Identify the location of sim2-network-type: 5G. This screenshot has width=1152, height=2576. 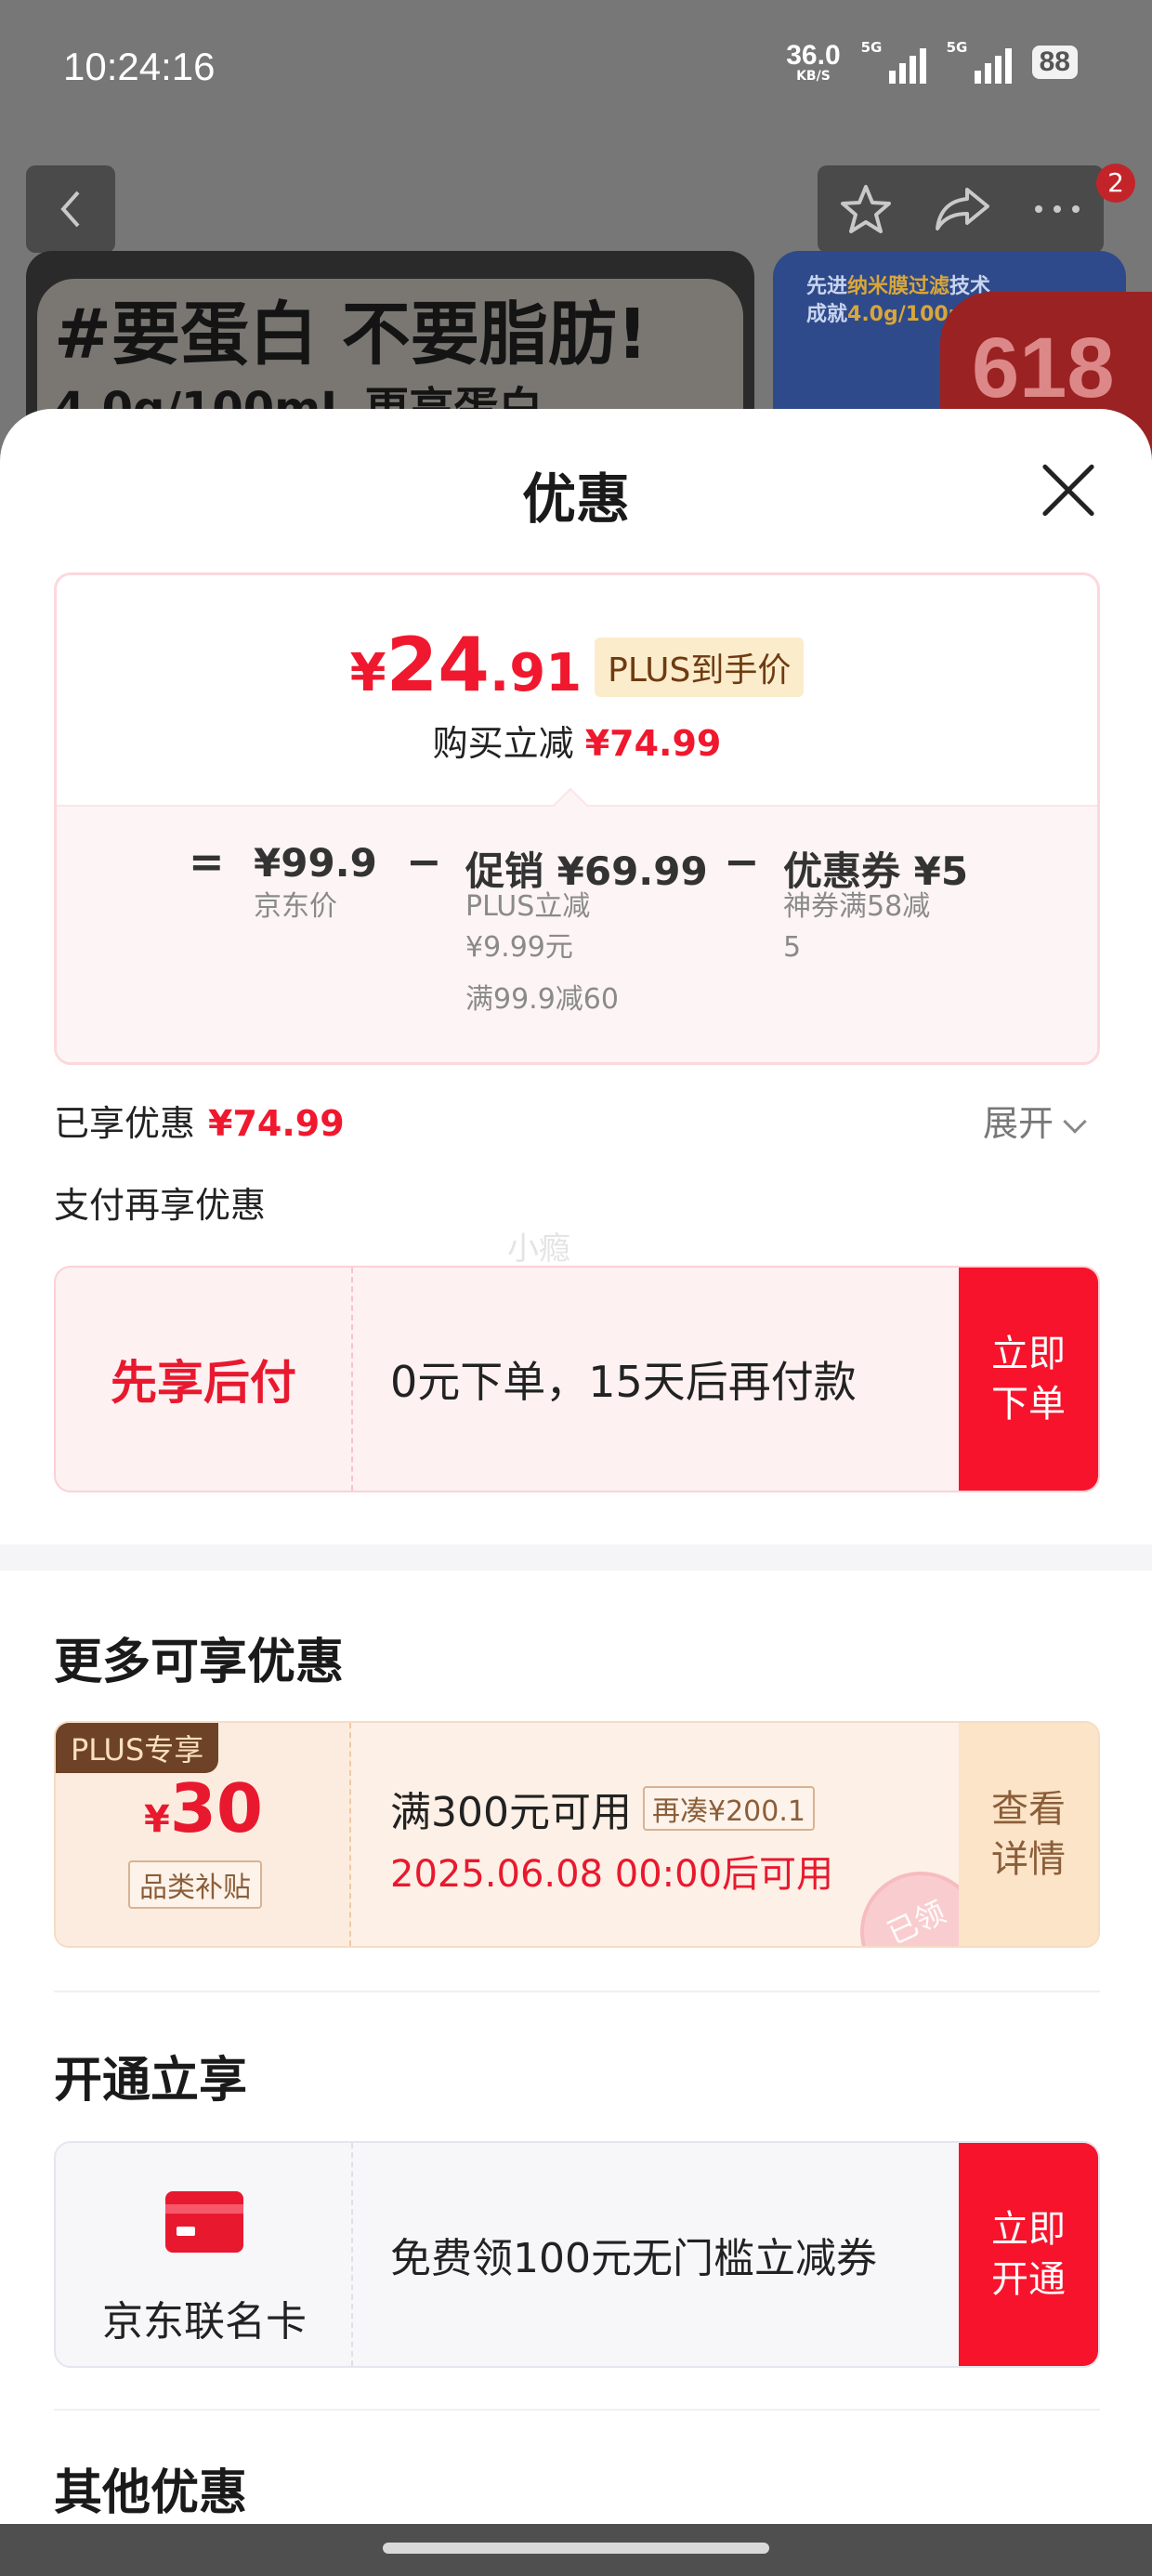
(957, 47).